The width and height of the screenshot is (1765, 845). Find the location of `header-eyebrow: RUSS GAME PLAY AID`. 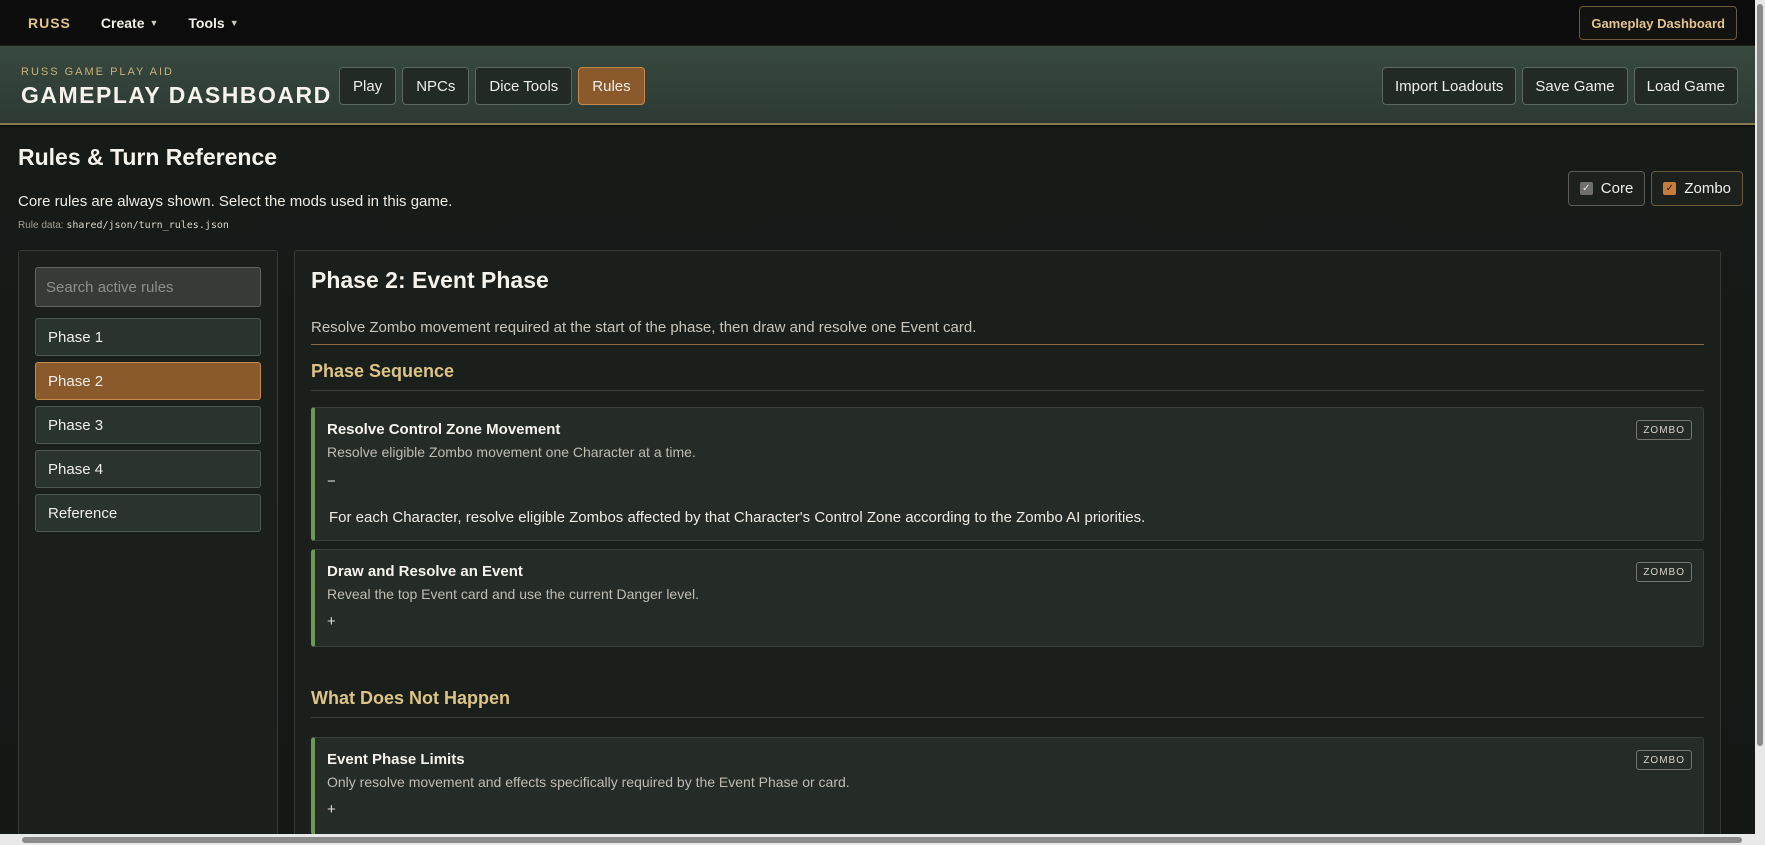

header-eyebrow: RUSS GAME PLAY AID is located at coordinates (97, 72).